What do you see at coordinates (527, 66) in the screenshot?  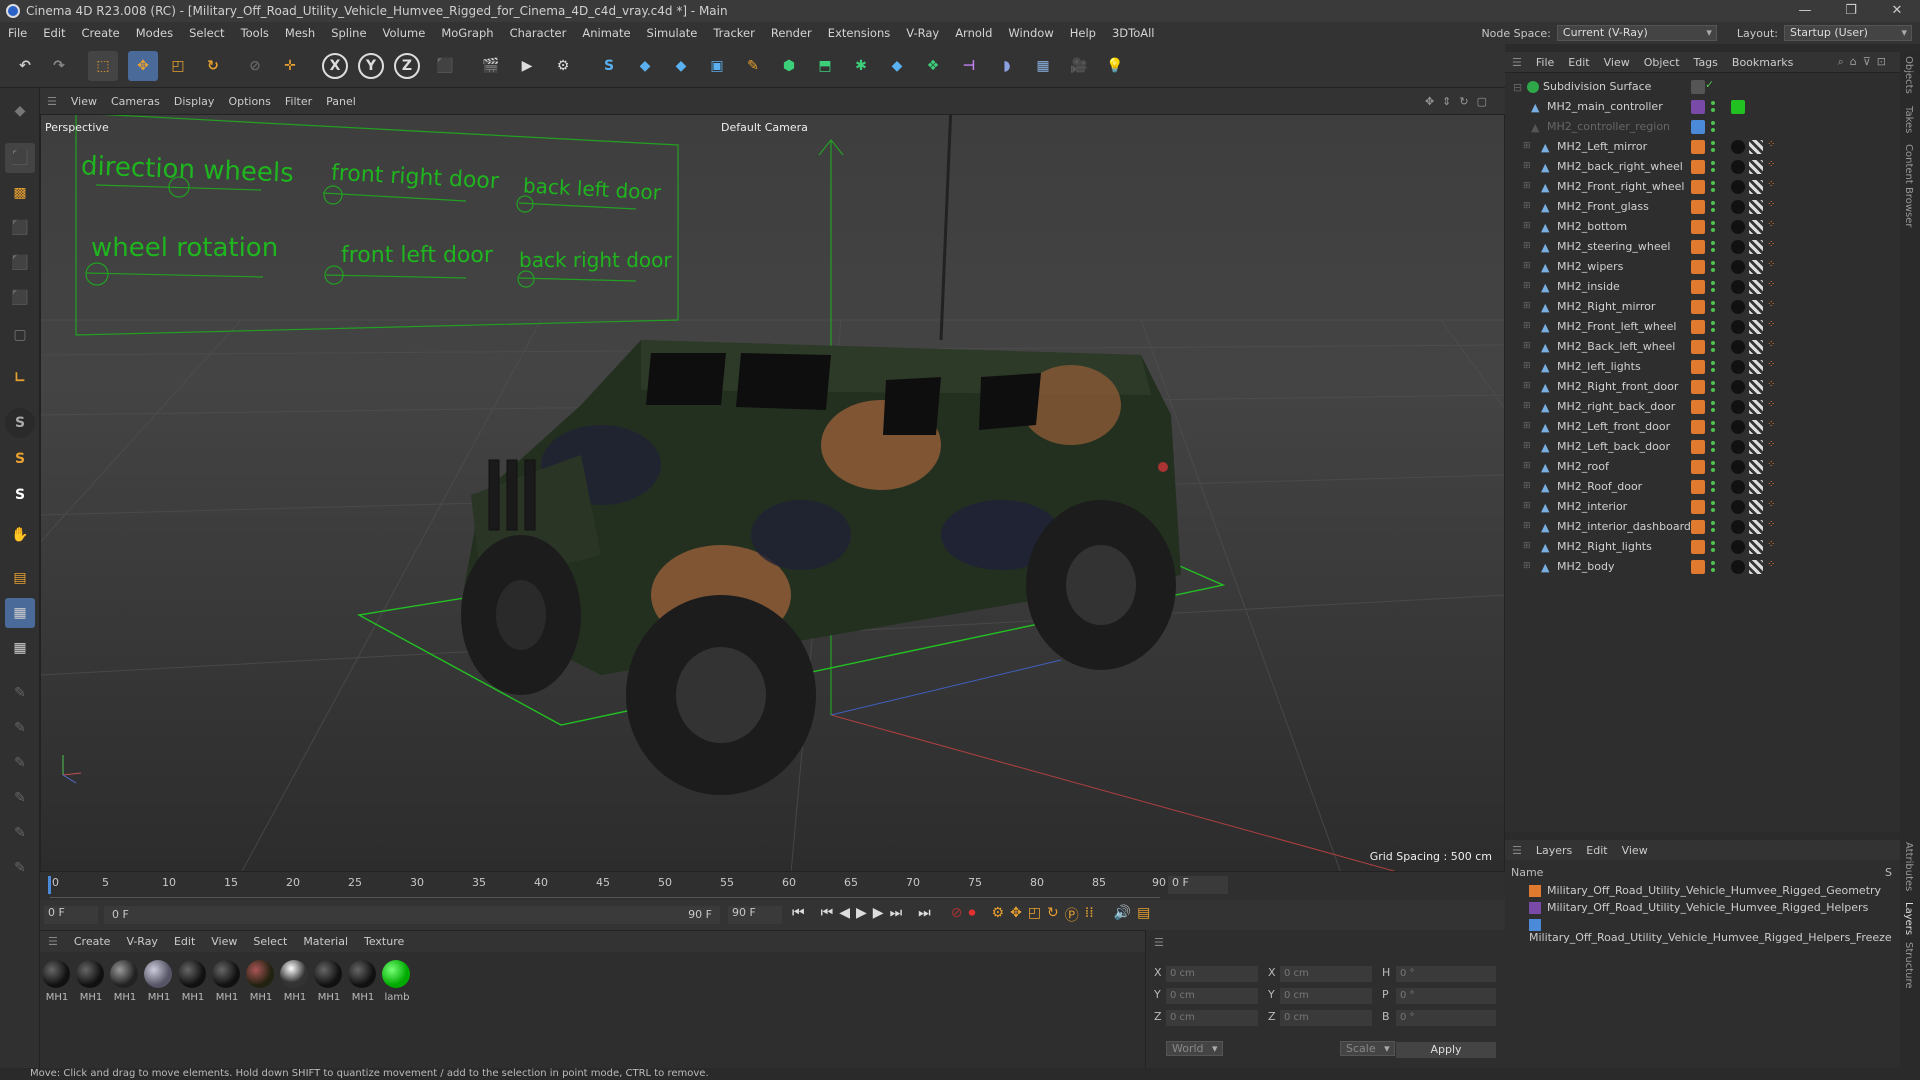 I see `render-picture-viewer-icon: ▶` at bounding box center [527, 66].